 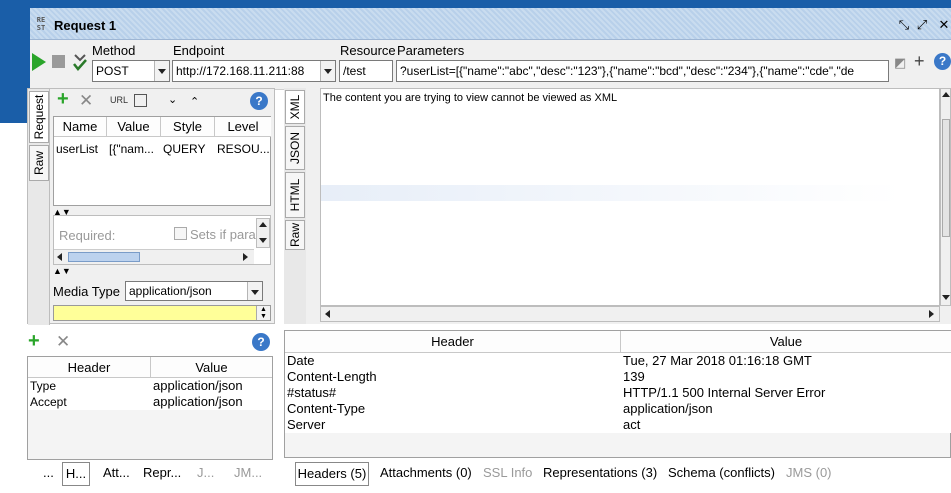 I want to click on tag-icon: ◩, so click(x=900, y=63).